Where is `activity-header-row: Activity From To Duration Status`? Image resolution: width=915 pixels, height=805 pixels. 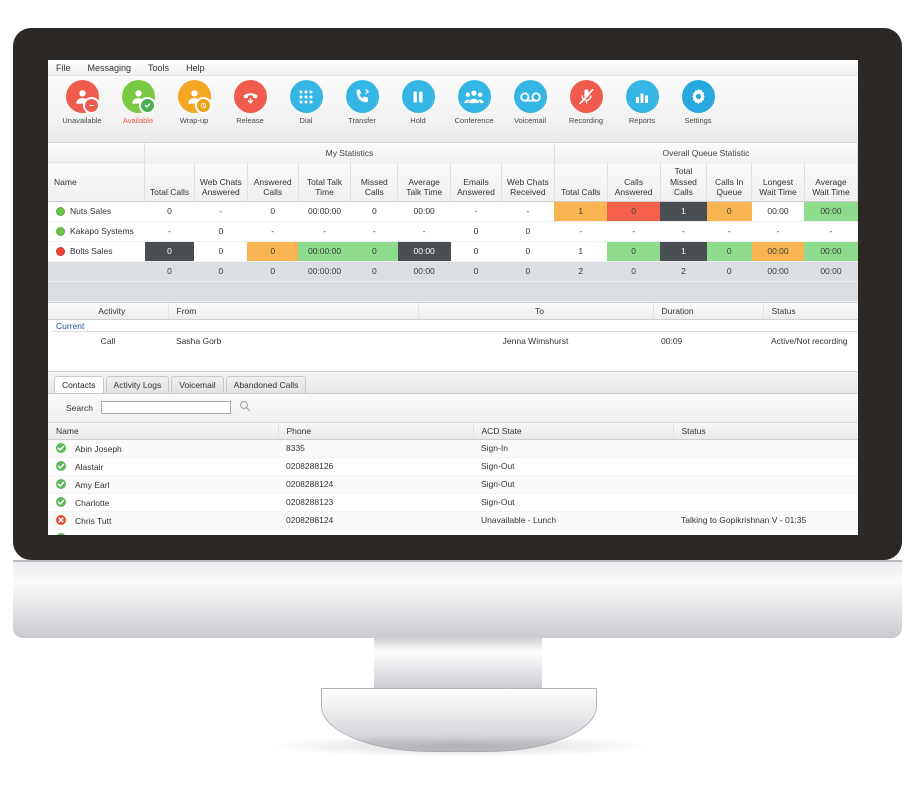 activity-header-row: Activity From To Duration Status is located at coordinates (453, 311).